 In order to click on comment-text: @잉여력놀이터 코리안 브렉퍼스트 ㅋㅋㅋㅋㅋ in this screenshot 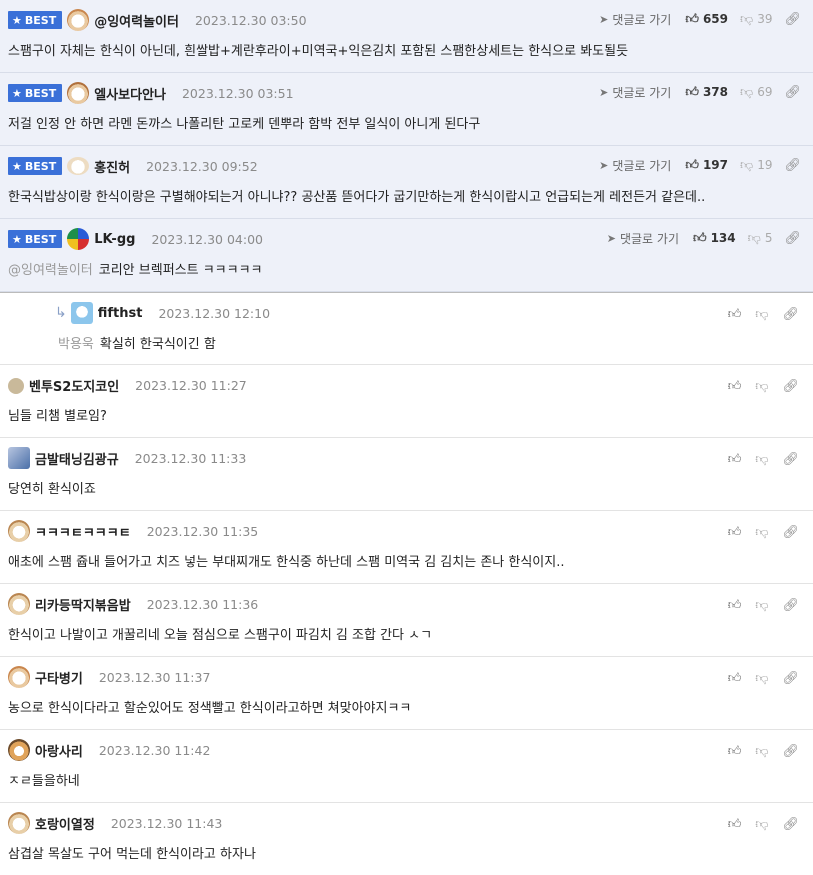, I will do `click(135, 270)`.